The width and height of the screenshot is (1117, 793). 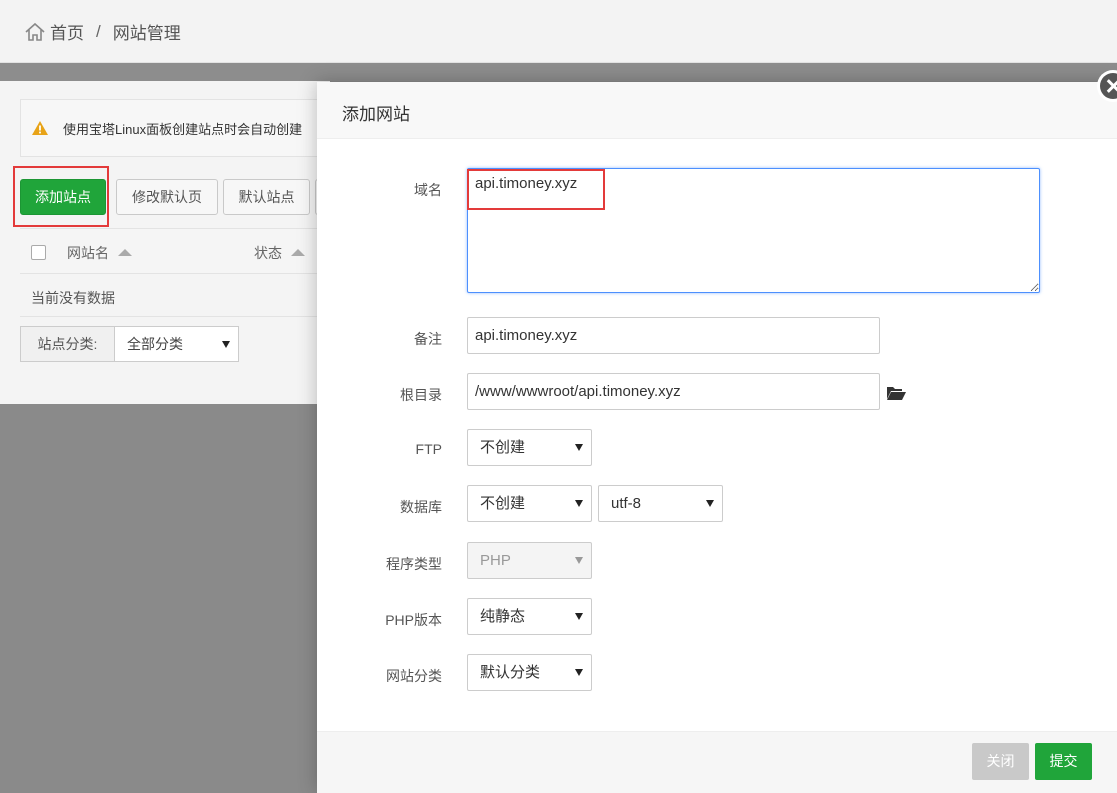 I want to click on program-type-label: 程序类型, so click(x=414, y=564).